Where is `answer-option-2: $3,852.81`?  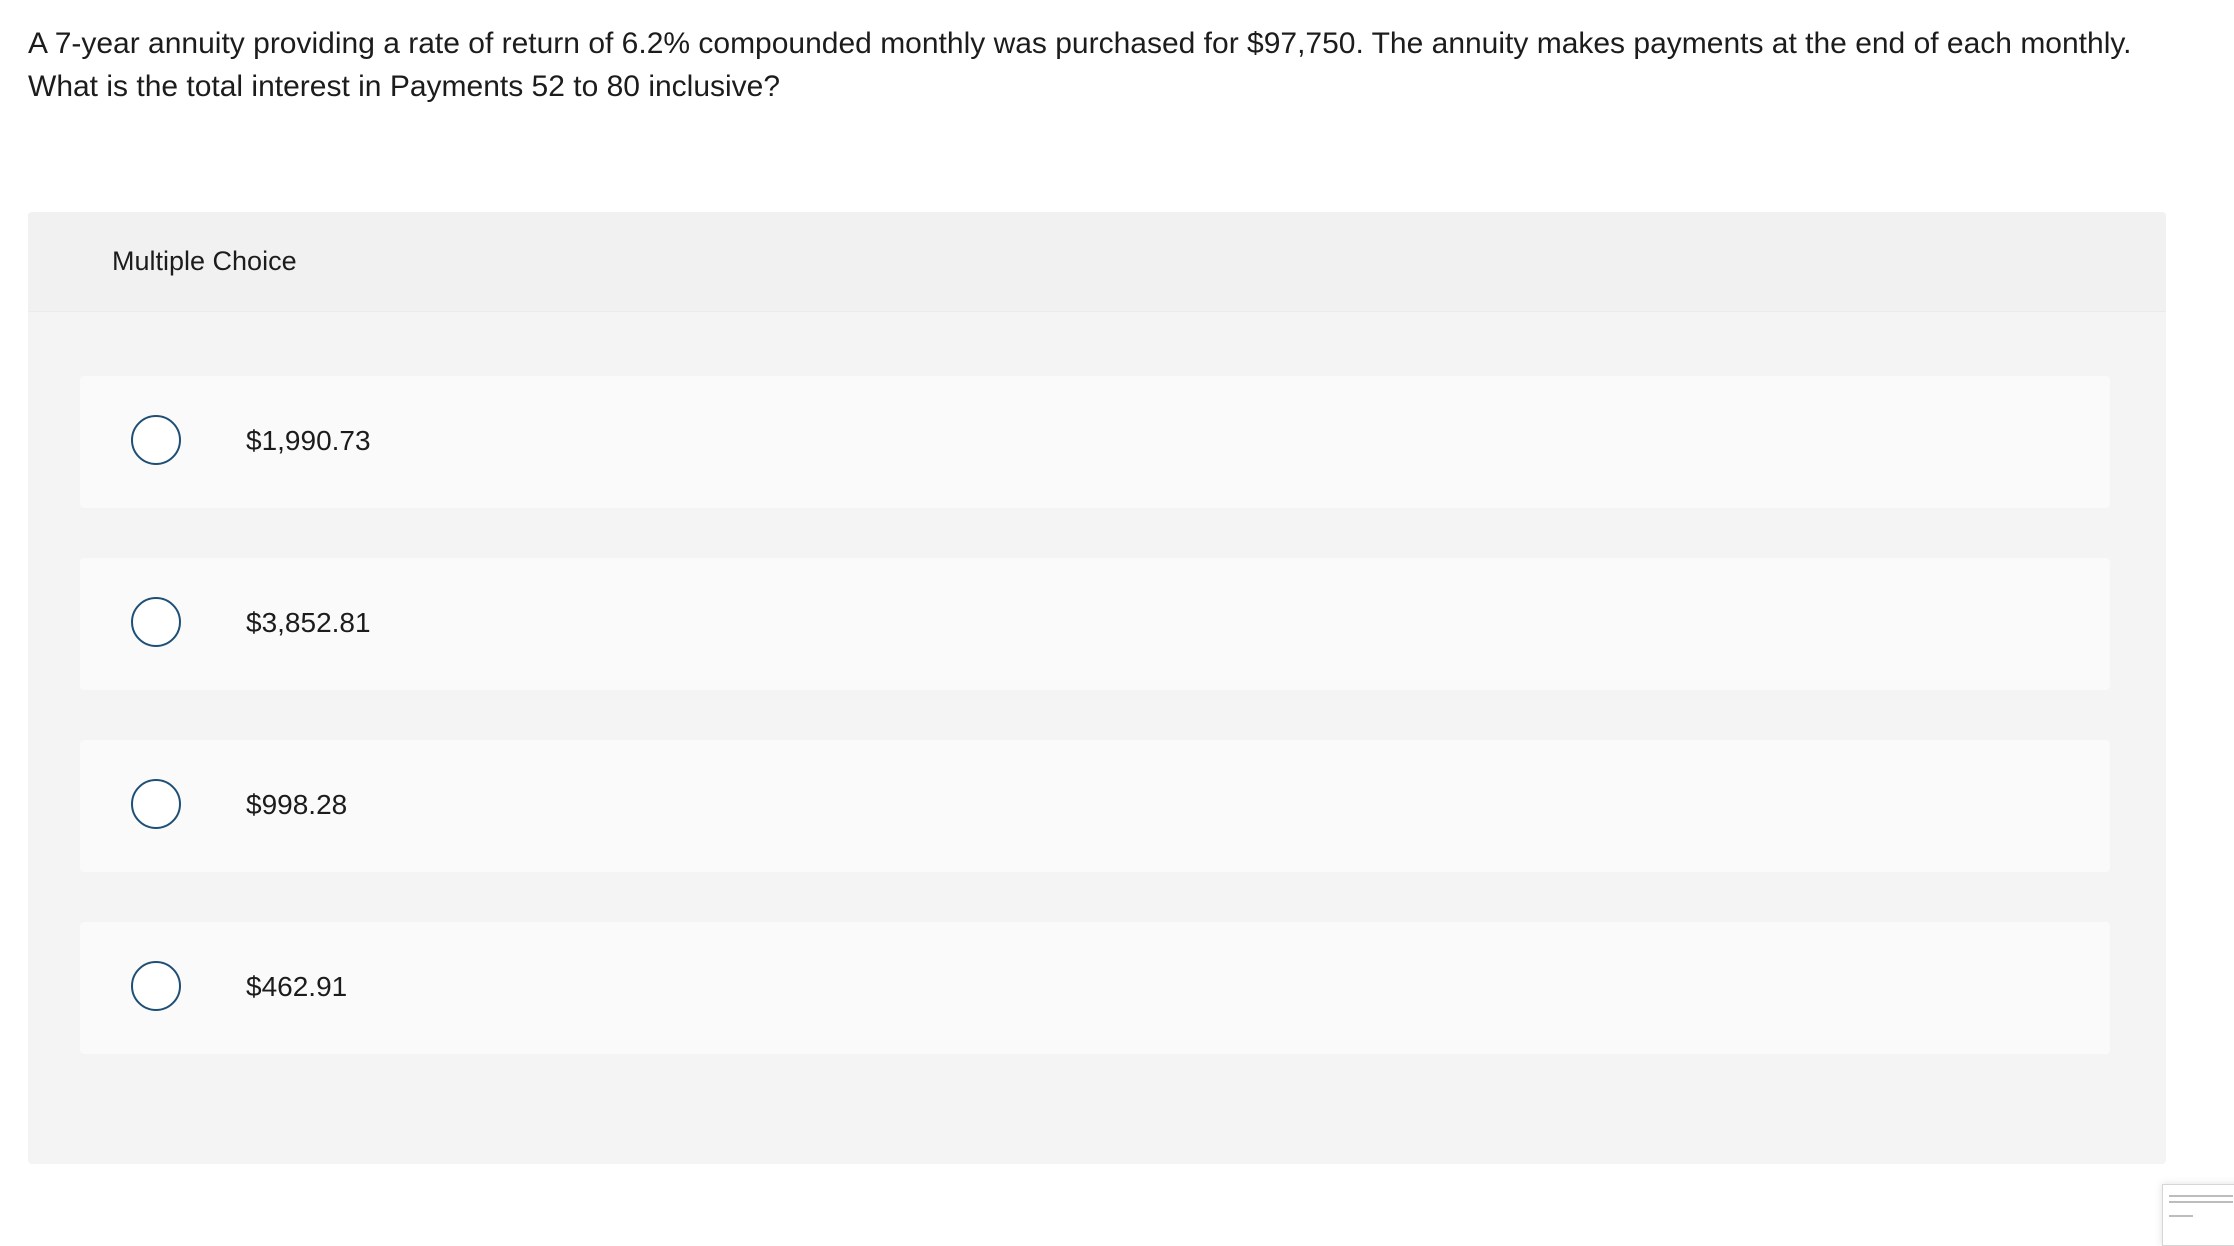
answer-option-2: $3,852.81 is located at coordinates (1095, 624).